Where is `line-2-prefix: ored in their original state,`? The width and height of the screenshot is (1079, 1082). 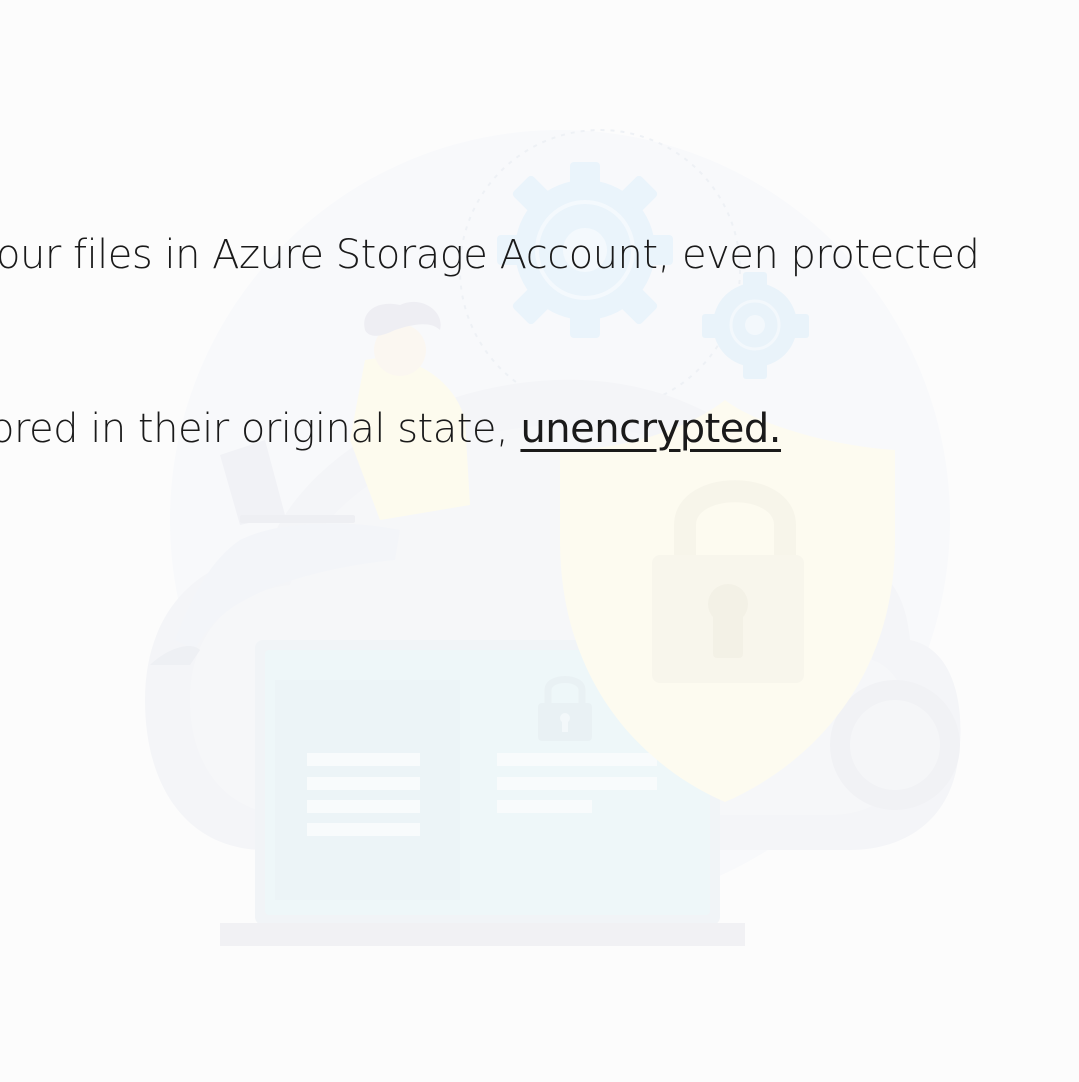
line-2-prefix: ored in their original state, is located at coordinates (260, 429).